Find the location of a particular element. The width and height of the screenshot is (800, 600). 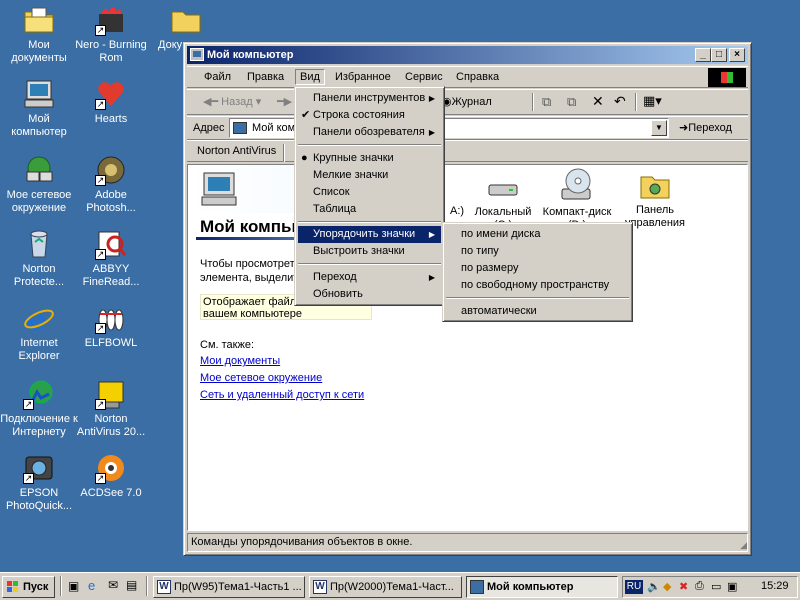

submenu-item-by-size: по размеру is located at coordinates (537, 268).